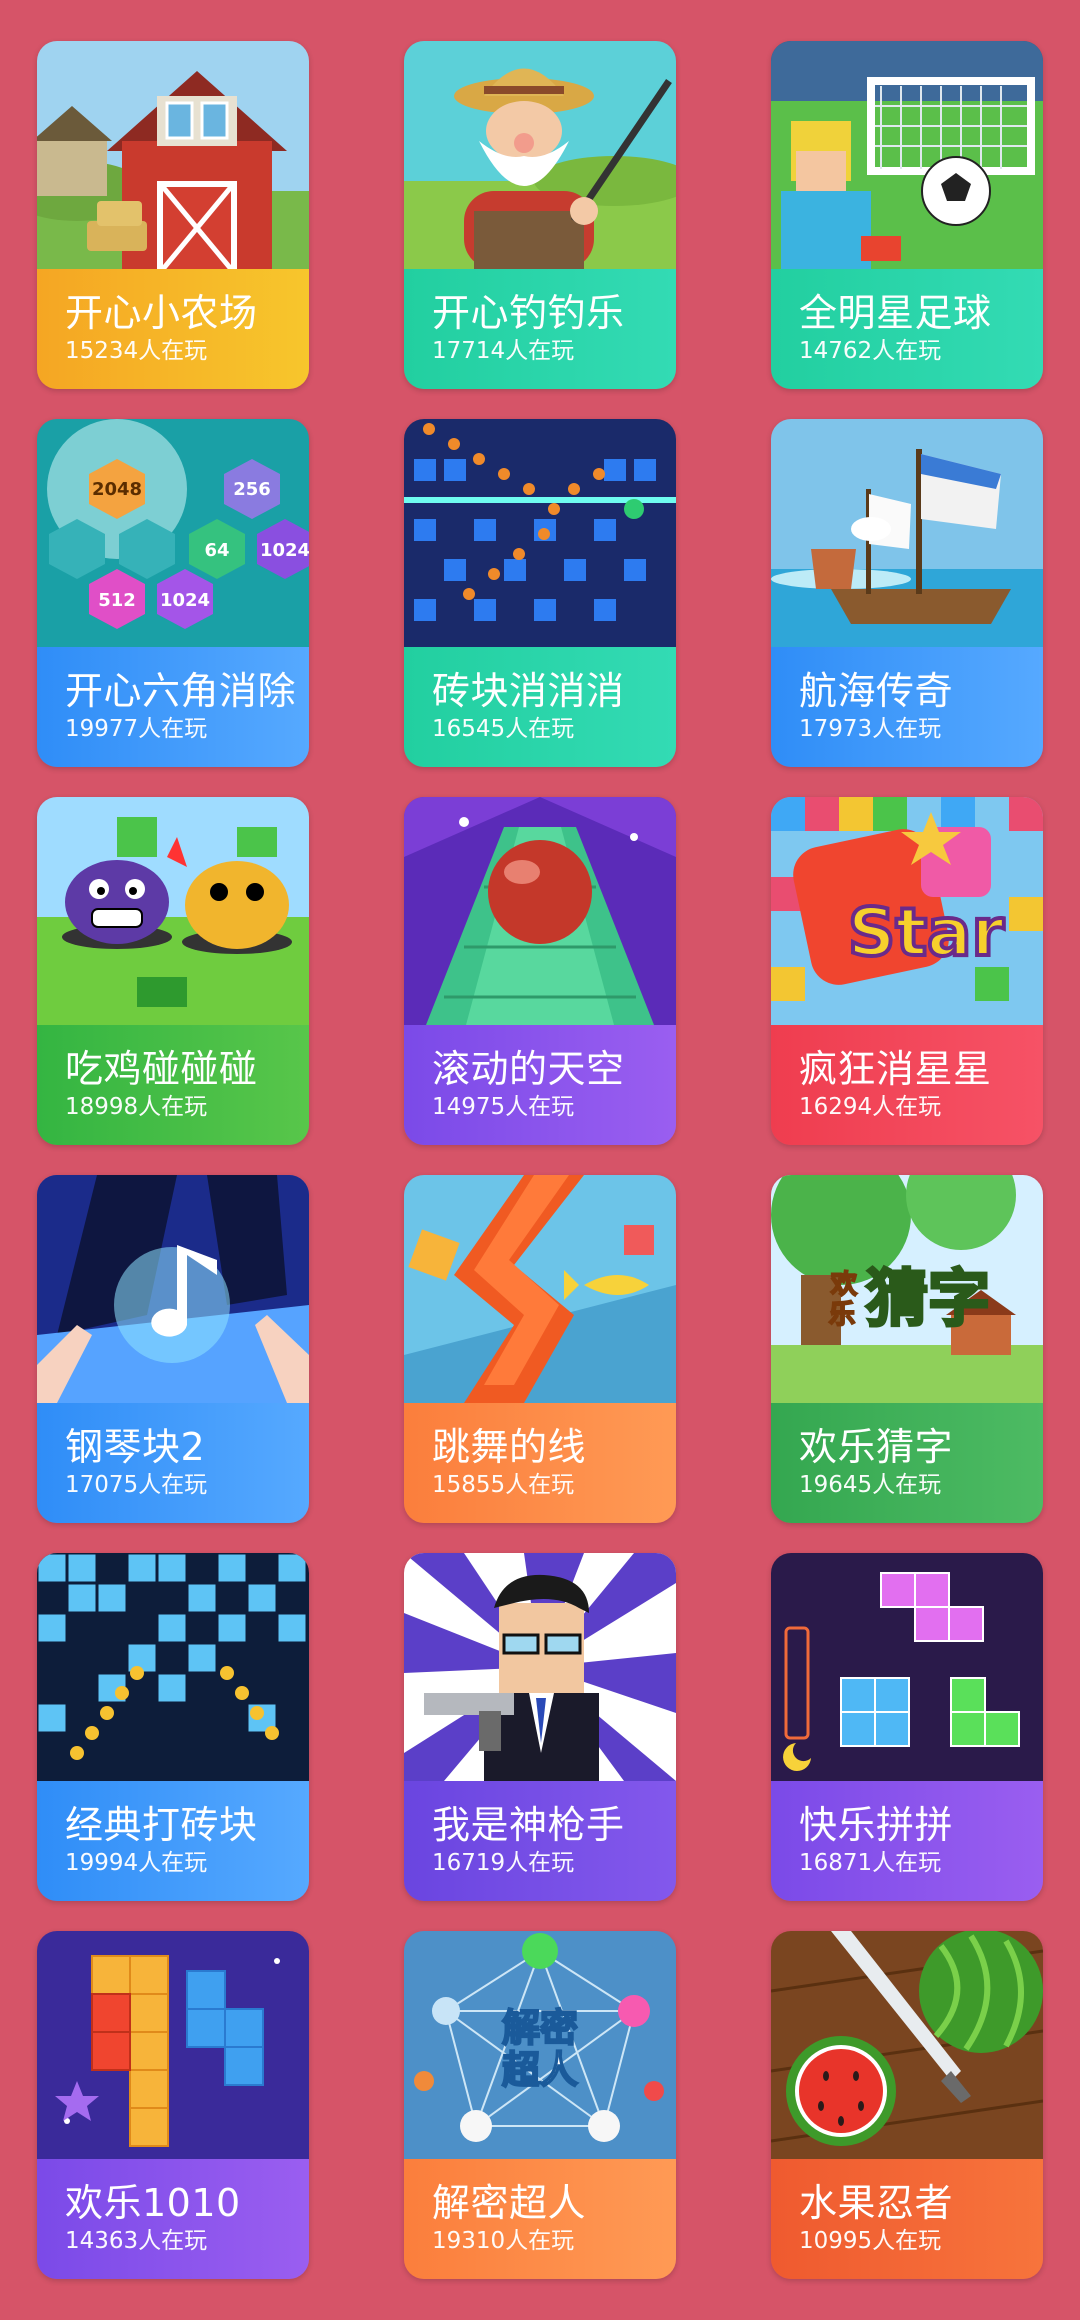 The height and width of the screenshot is (2320, 1080). What do you see at coordinates (528, 313) in the screenshot?
I see `game-title: 开心钓钓乐` at bounding box center [528, 313].